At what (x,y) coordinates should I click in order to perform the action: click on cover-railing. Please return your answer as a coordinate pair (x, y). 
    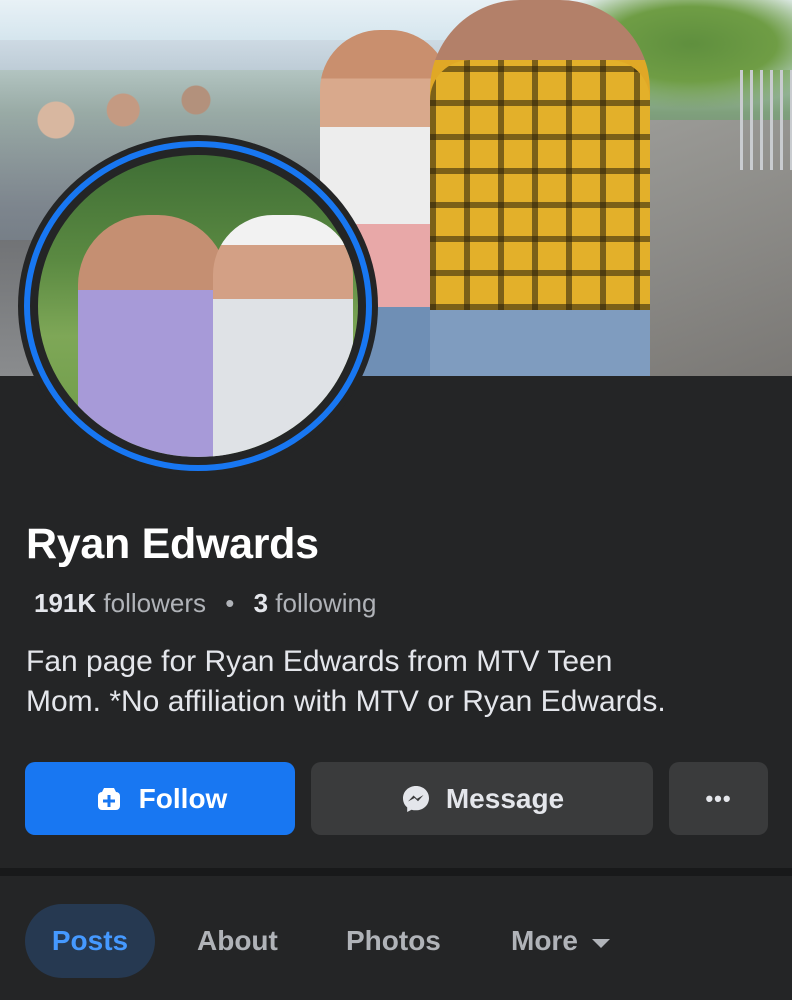
    Looking at the image, I should click on (766, 120).